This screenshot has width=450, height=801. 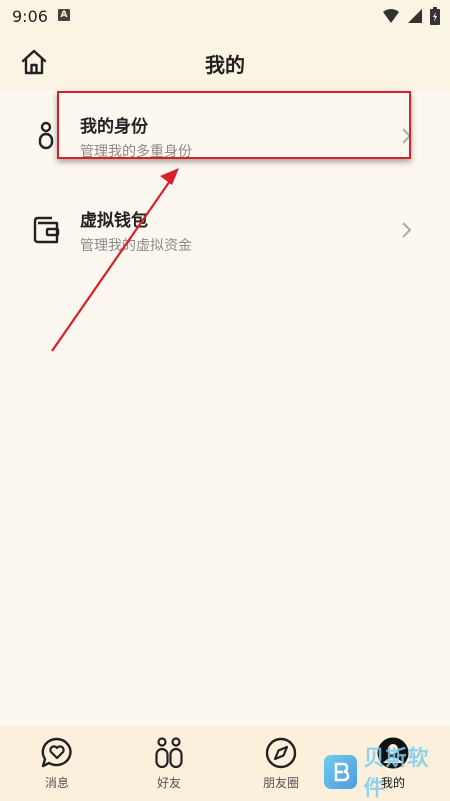 What do you see at coordinates (64, 15) in the screenshot?
I see `notification-badge: A` at bounding box center [64, 15].